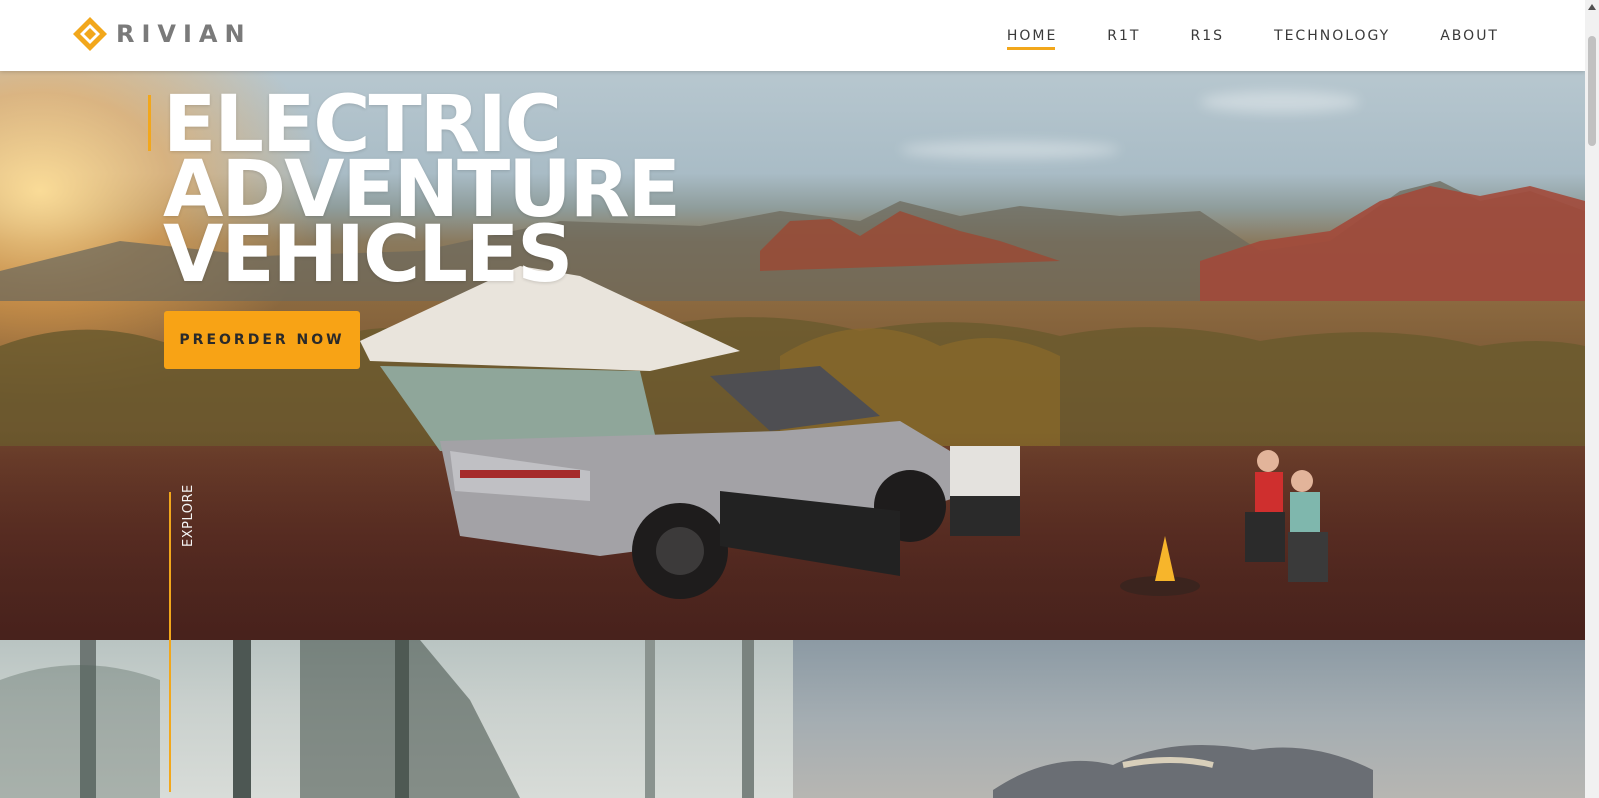 Image resolution: width=1599 pixels, height=798 pixels. I want to click on hero-title: ELECTRIC ADVENTURE VEHICLES, so click(422, 190).